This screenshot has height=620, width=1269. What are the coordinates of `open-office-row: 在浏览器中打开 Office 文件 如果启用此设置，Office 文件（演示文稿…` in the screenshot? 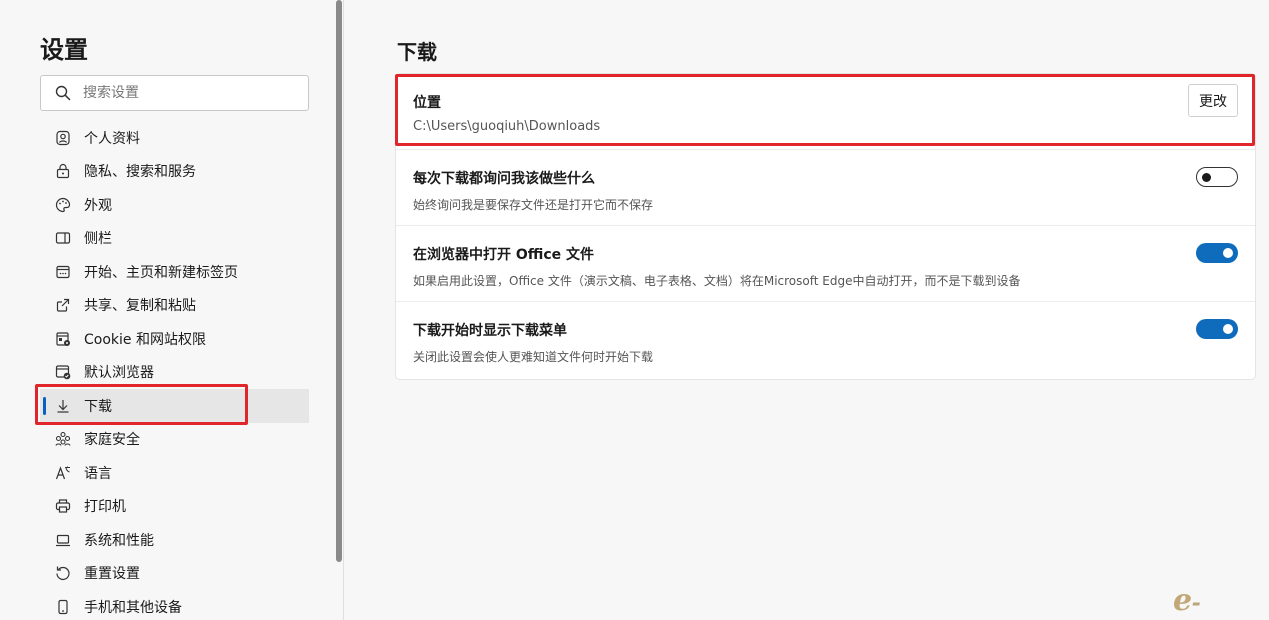 It's located at (825, 264).